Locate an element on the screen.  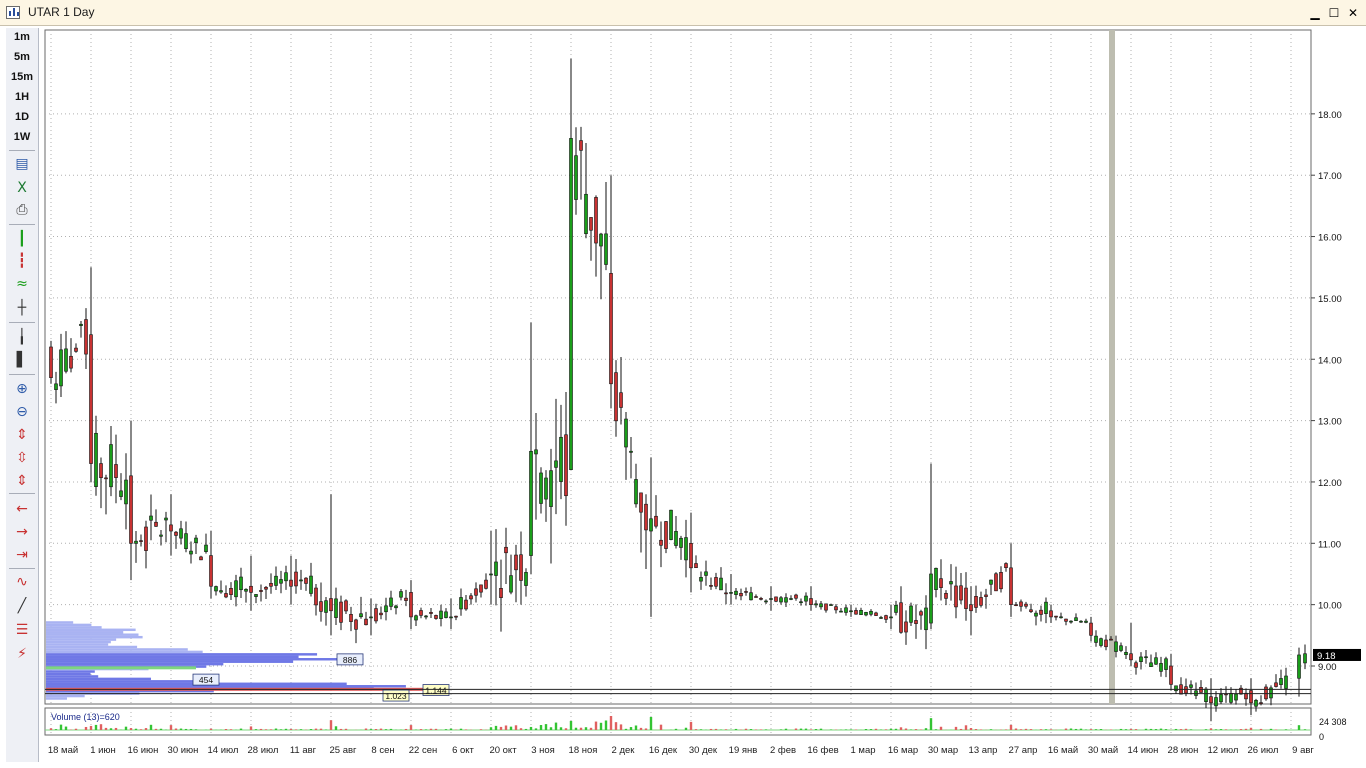
draw-line-icon: ╱ is located at coordinates (22, 606).